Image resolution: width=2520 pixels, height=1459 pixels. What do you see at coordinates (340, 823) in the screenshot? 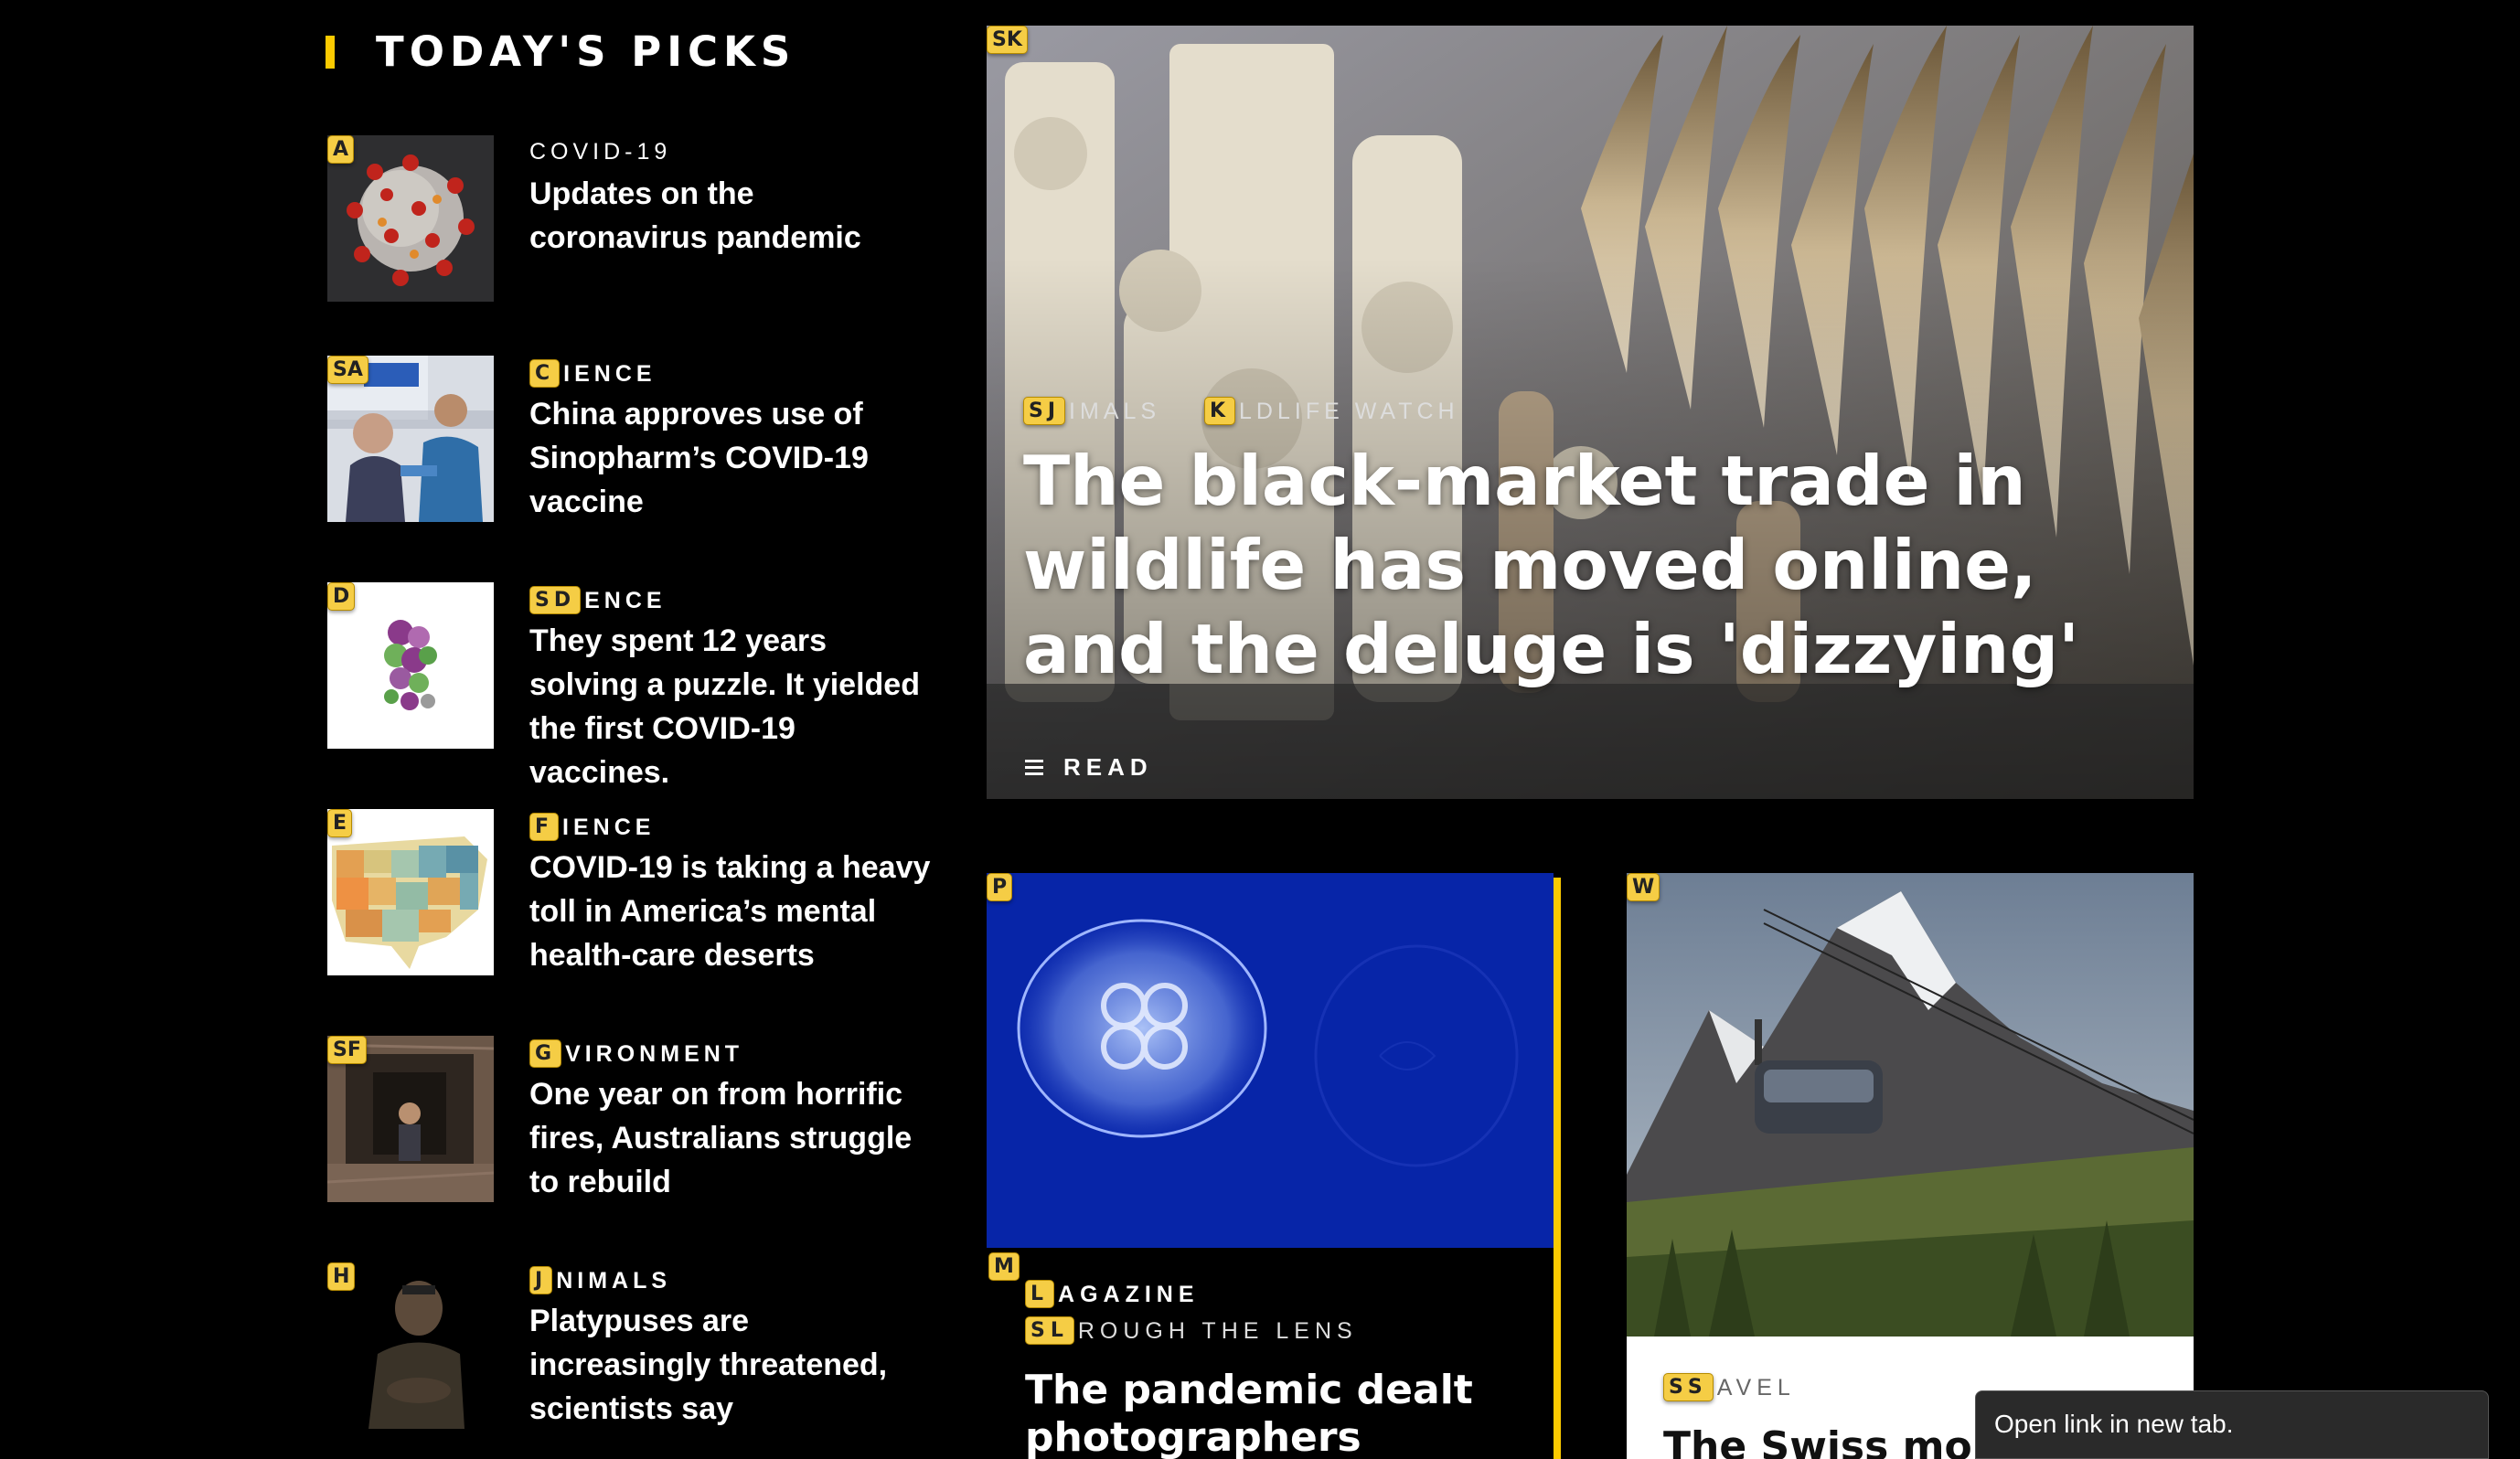
I see `hint-marker: E` at bounding box center [340, 823].